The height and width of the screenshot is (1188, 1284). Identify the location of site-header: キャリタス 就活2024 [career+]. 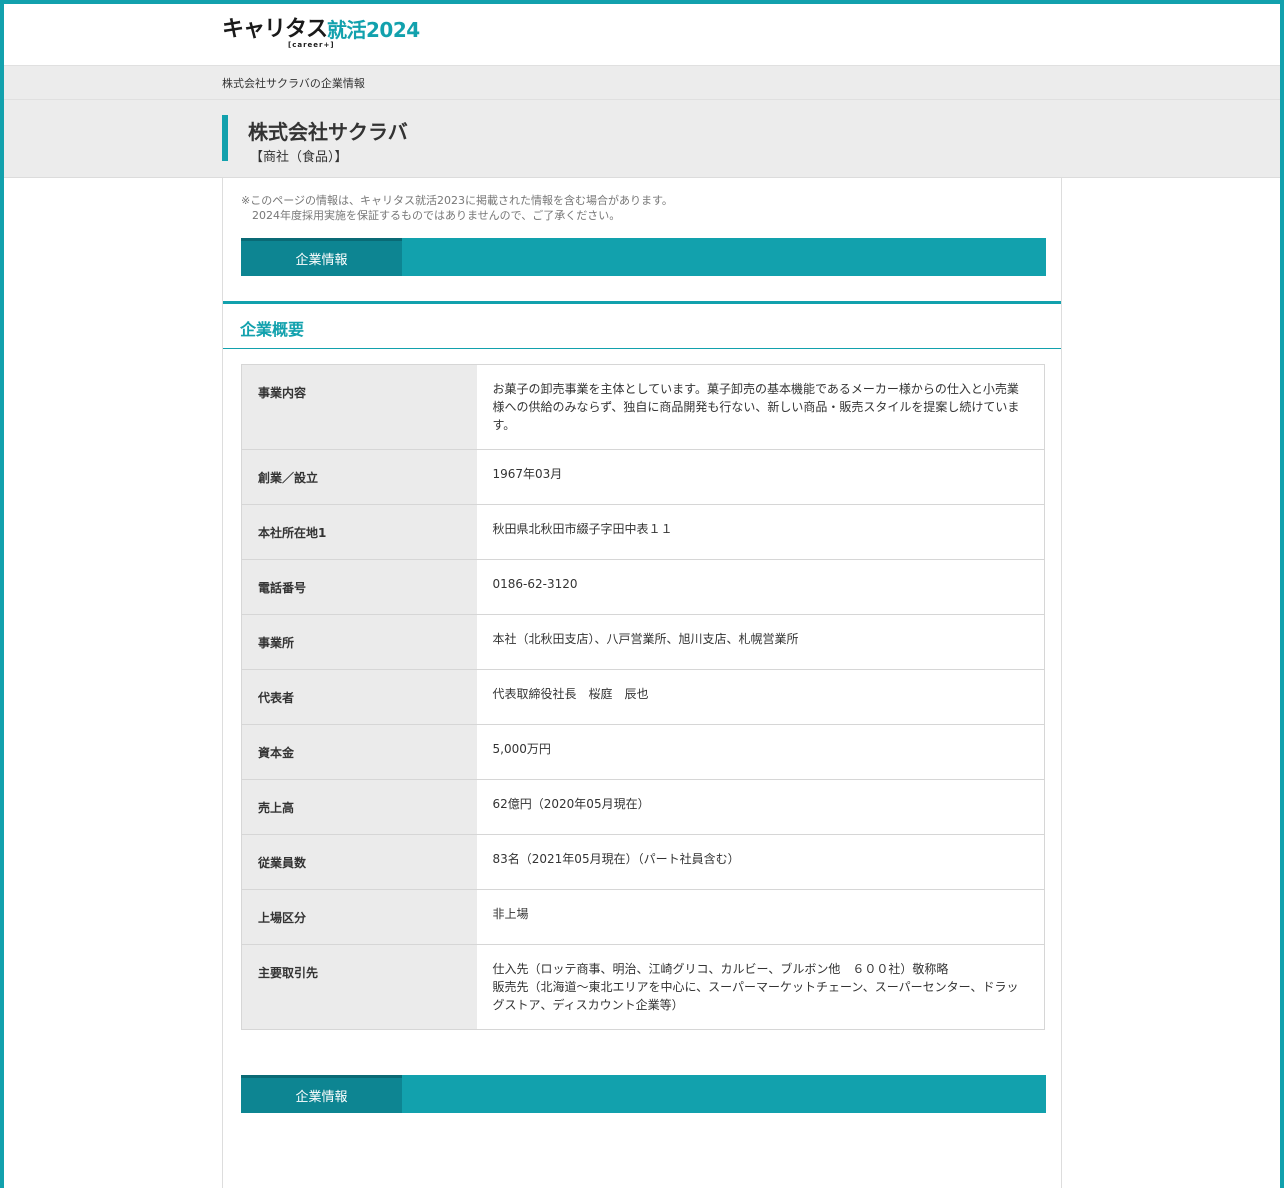
(642, 34).